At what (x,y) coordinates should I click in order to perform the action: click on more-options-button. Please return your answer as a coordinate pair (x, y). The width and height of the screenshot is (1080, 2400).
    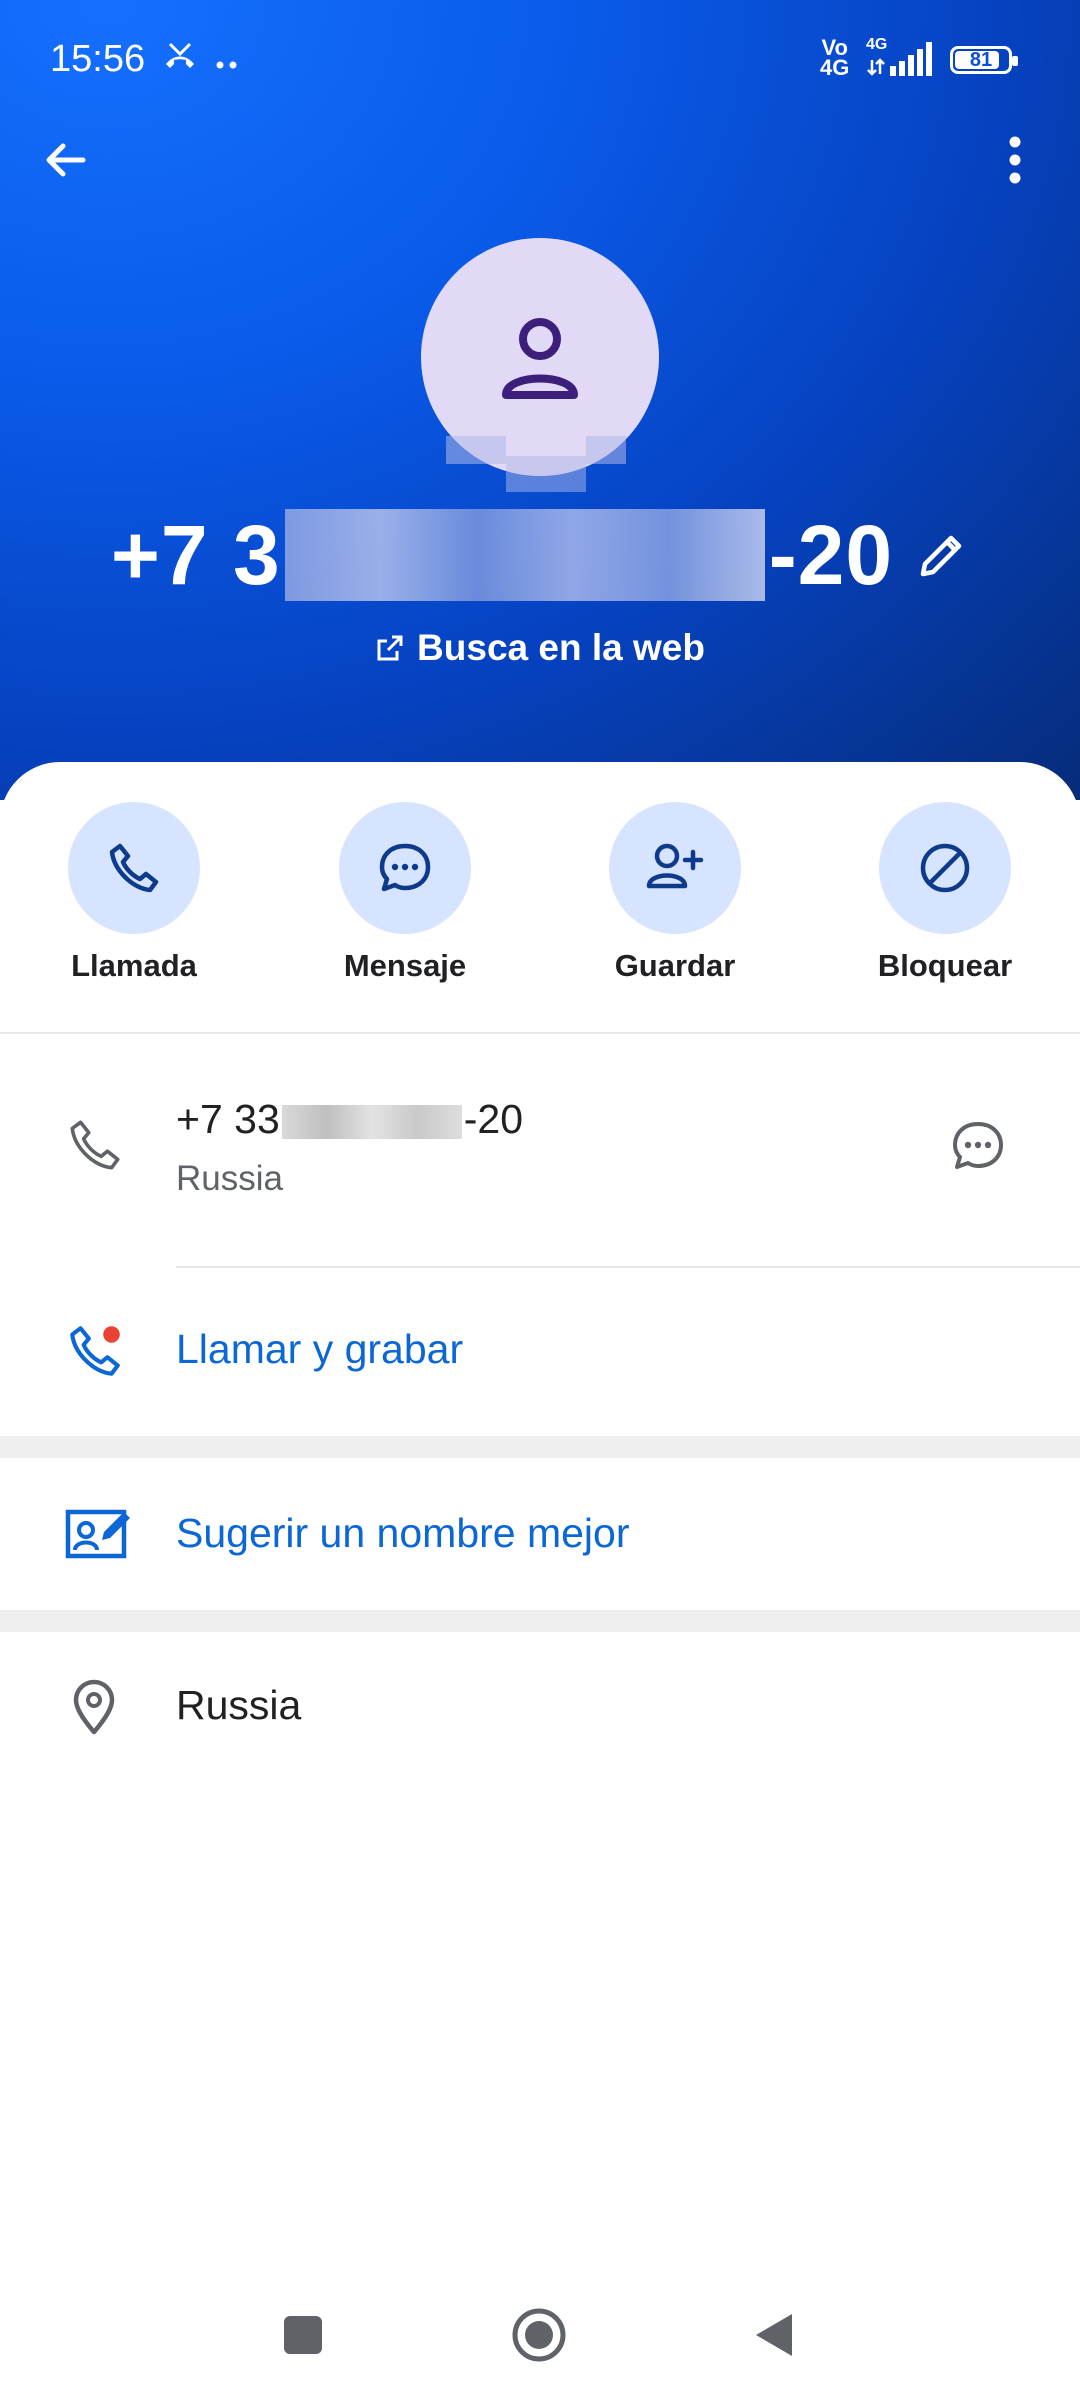
    Looking at the image, I should click on (1015, 160).